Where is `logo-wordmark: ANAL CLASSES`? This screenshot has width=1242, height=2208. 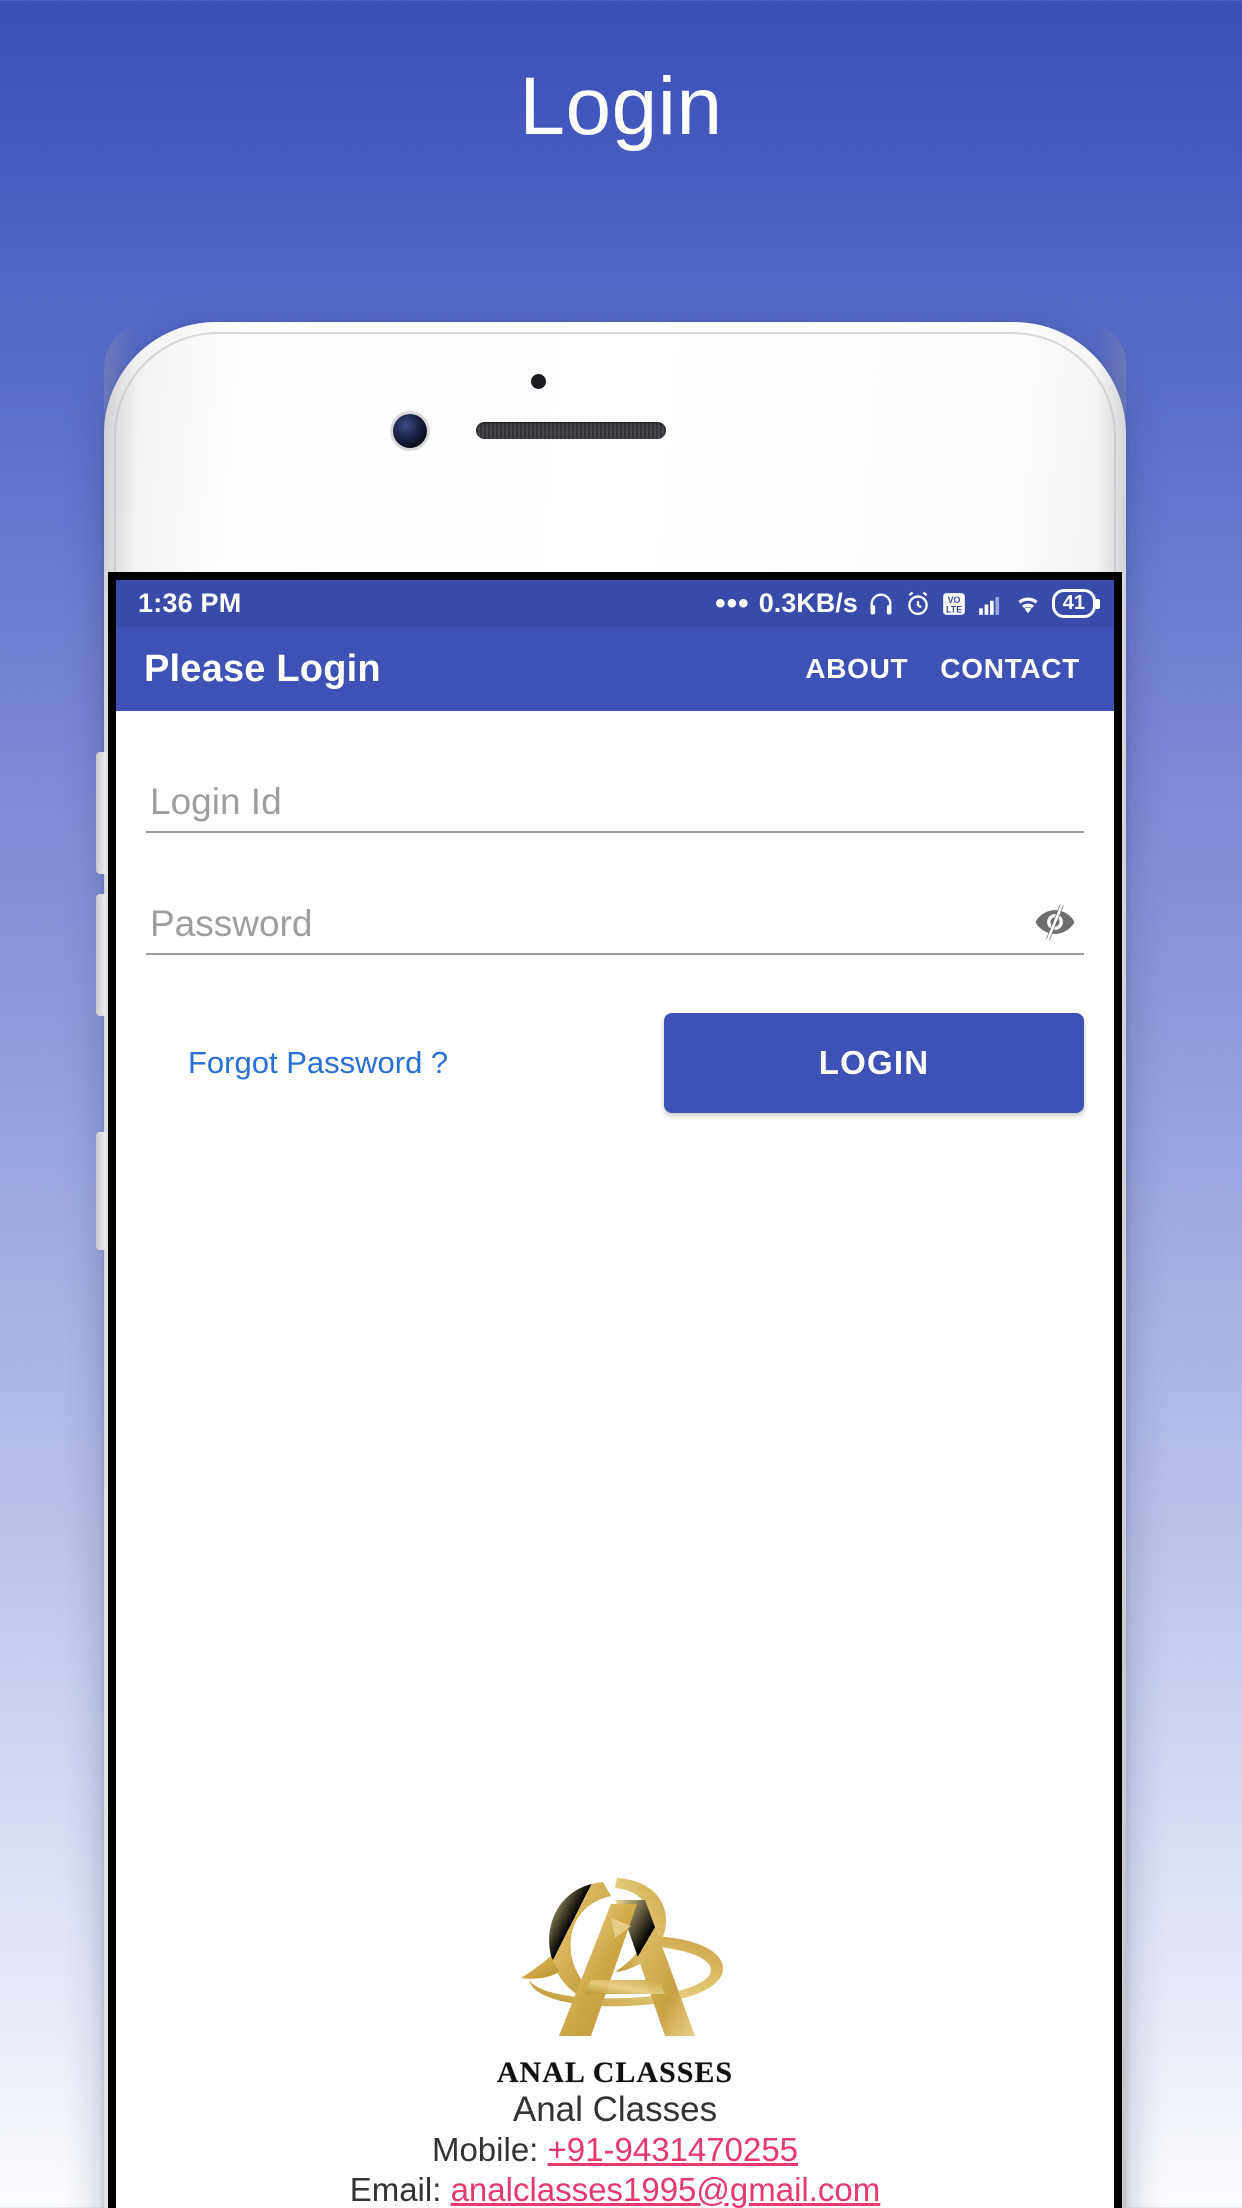
logo-wordmark: ANAL CLASSES is located at coordinates (615, 2072).